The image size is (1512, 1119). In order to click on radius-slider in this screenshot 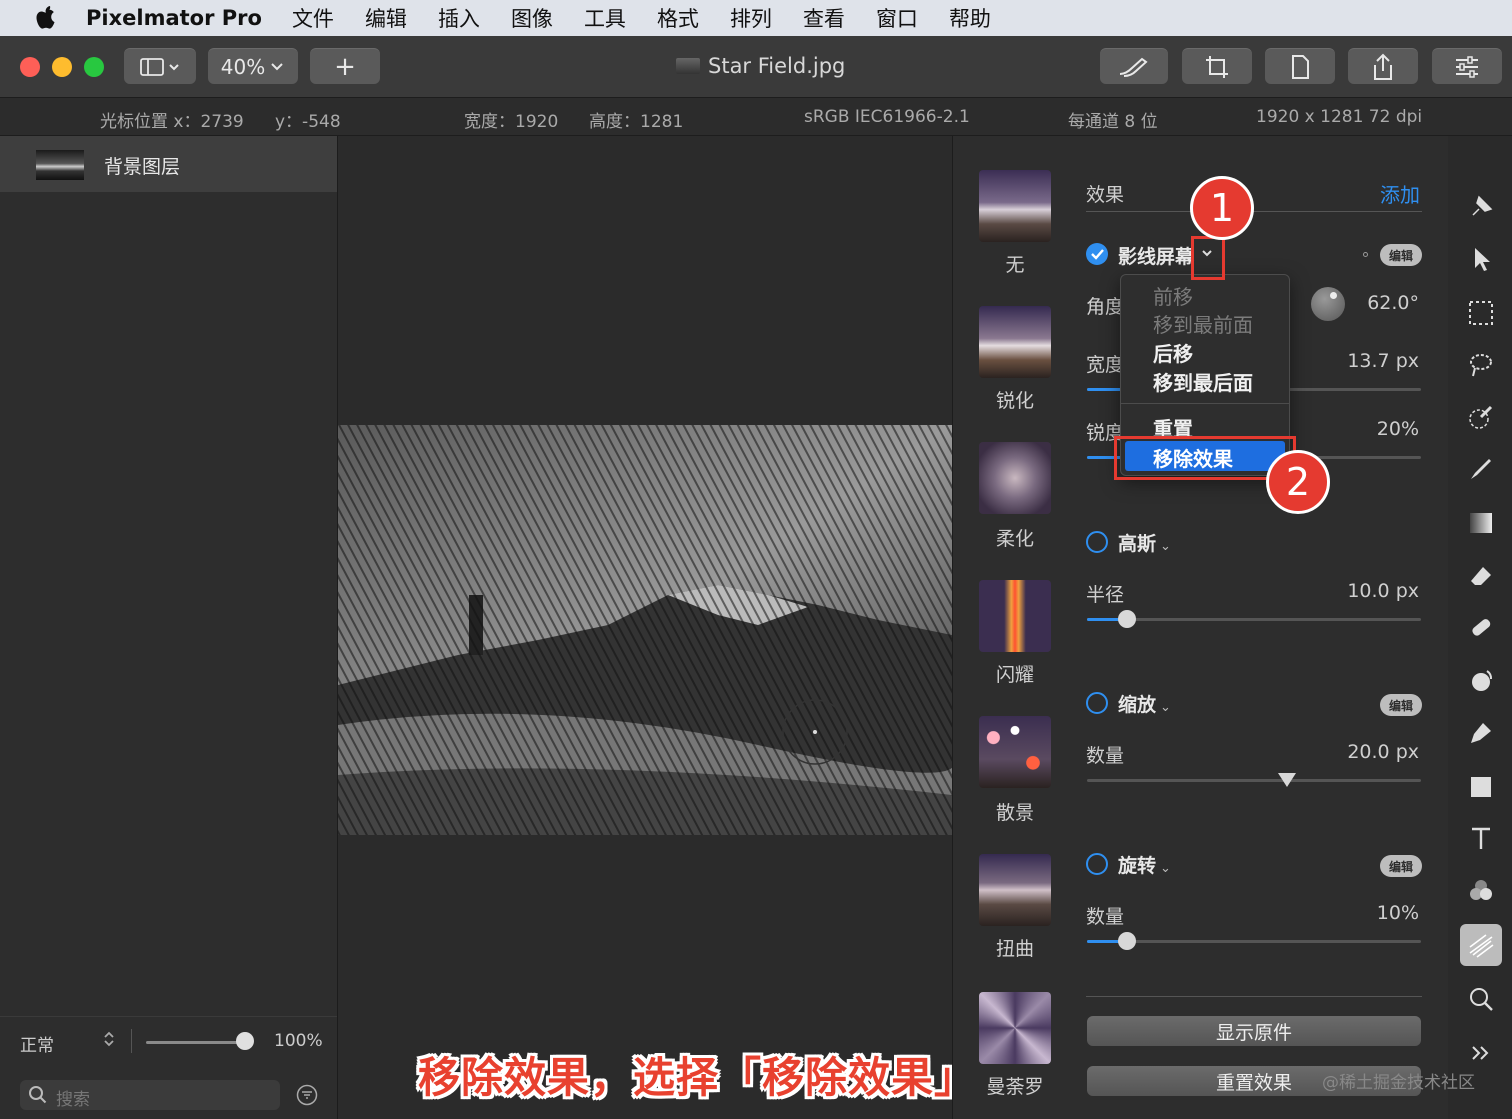, I will do `click(1254, 619)`.